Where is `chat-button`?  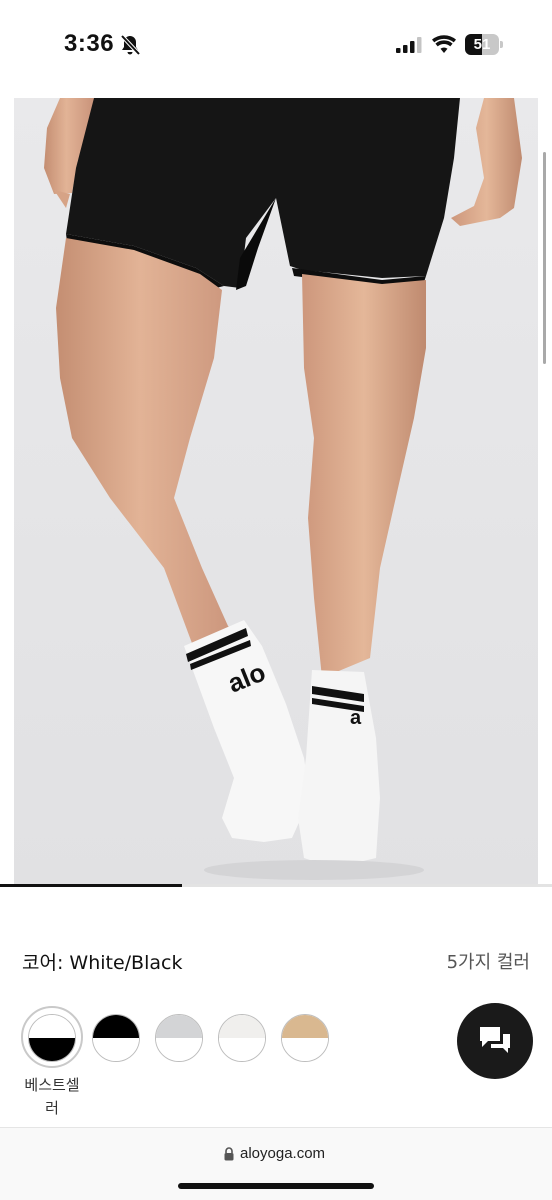 chat-button is located at coordinates (495, 1041).